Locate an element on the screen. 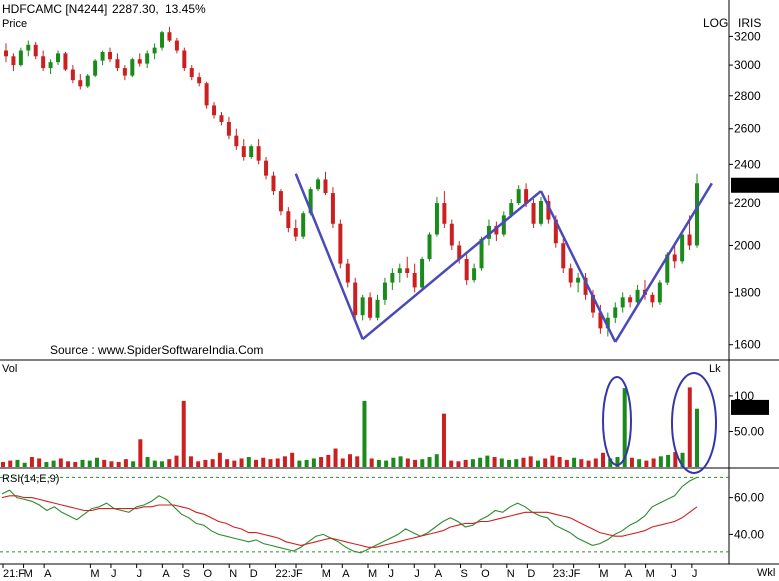 This screenshot has height=581, width=779. volume-unit-label: Lk is located at coordinates (715, 369).